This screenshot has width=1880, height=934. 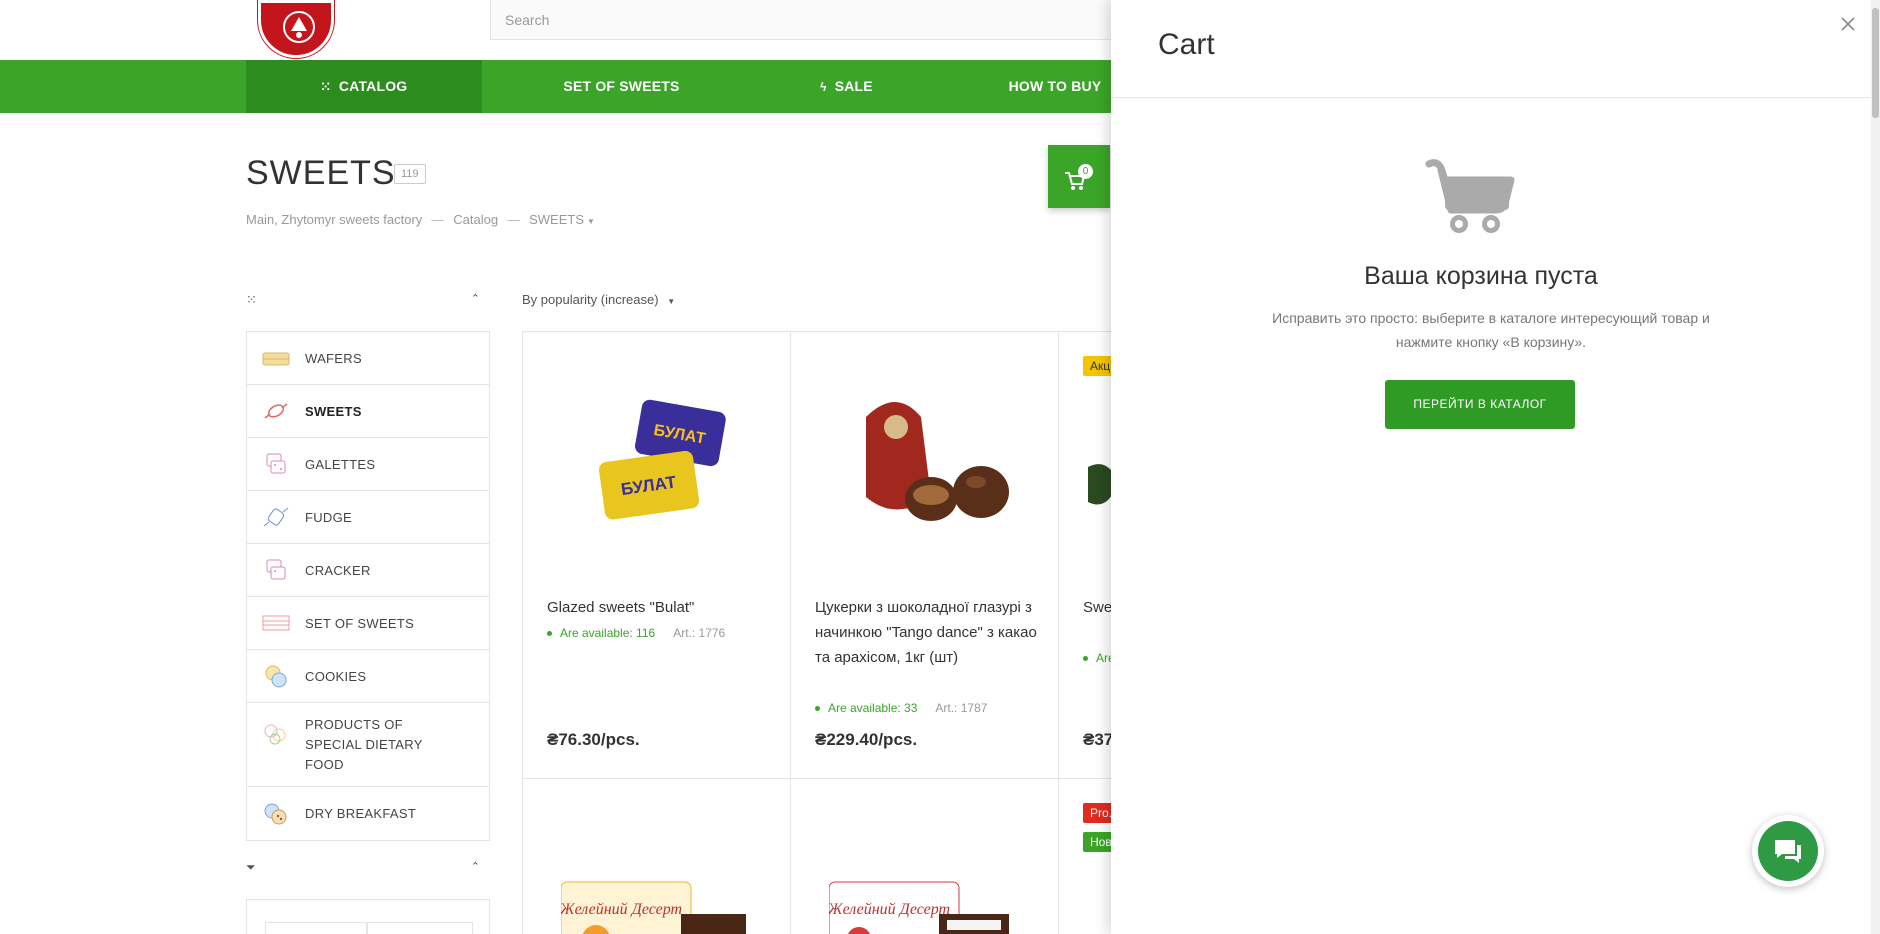 What do you see at coordinates (333, 411) in the screenshot?
I see `sidebar-item-label: SWEETS` at bounding box center [333, 411].